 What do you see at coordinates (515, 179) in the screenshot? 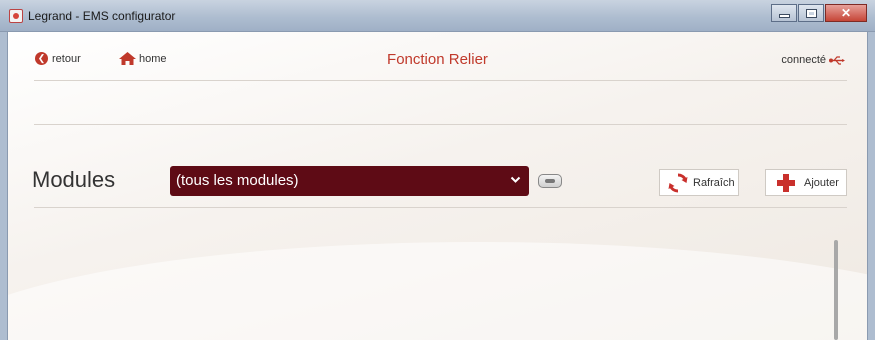
I see `chevron-down-icon` at bounding box center [515, 179].